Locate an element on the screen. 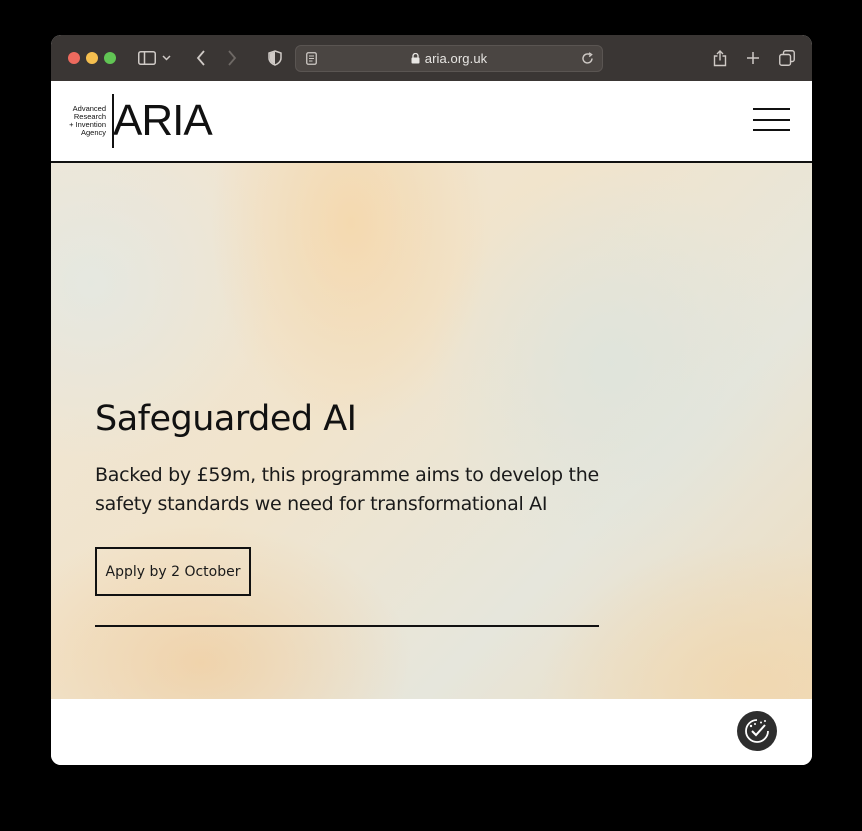  minimize-window-button is located at coordinates (92, 58).